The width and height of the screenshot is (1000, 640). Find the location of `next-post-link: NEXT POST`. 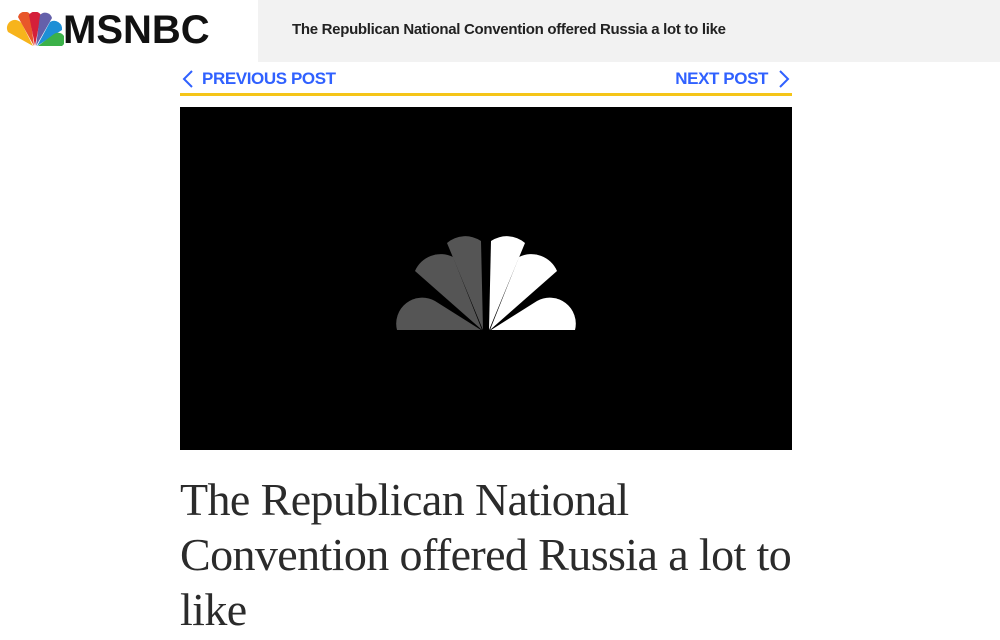

next-post-link: NEXT POST is located at coordinates (733, 79).